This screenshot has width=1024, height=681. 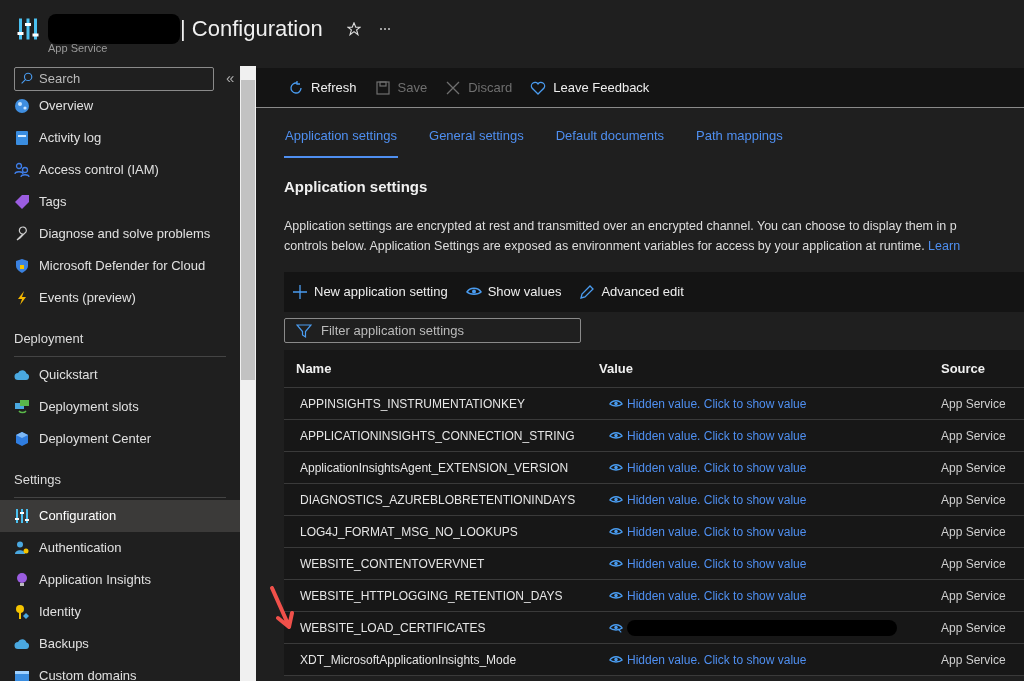 What do you see at coordinates (22, 407) in the screenshot?
I see `slots-icon` at bounding box center [22, 407].